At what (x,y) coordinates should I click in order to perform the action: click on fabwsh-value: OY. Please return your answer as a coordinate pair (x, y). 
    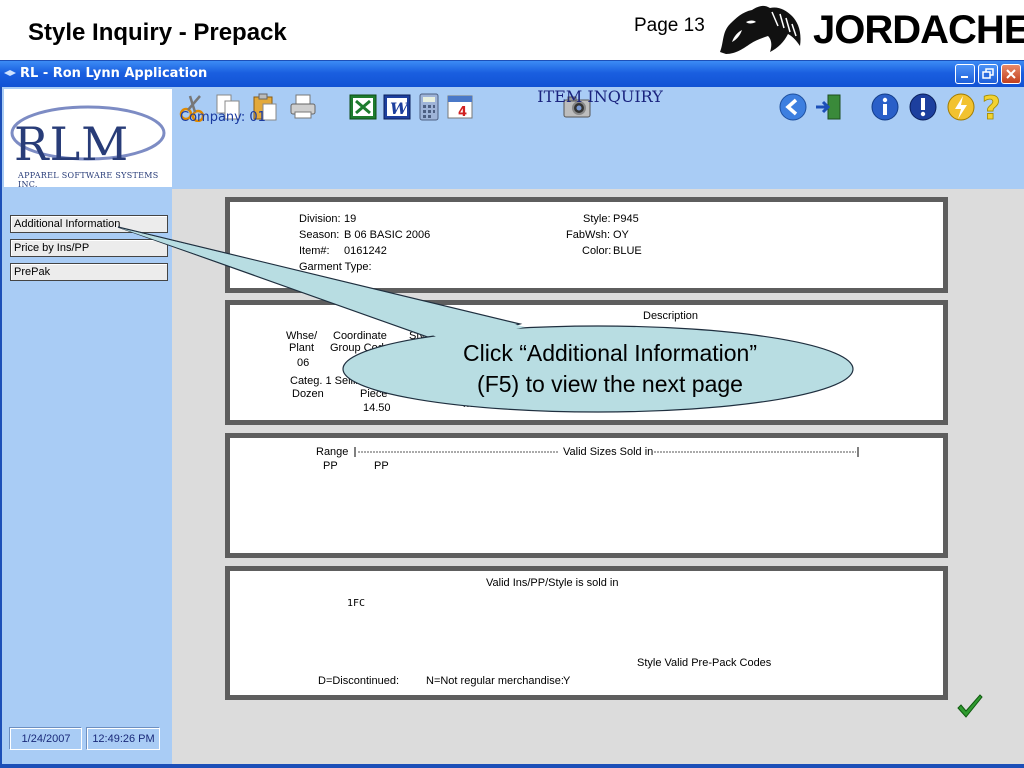
    Looking at the image, I should click on (621, 235).